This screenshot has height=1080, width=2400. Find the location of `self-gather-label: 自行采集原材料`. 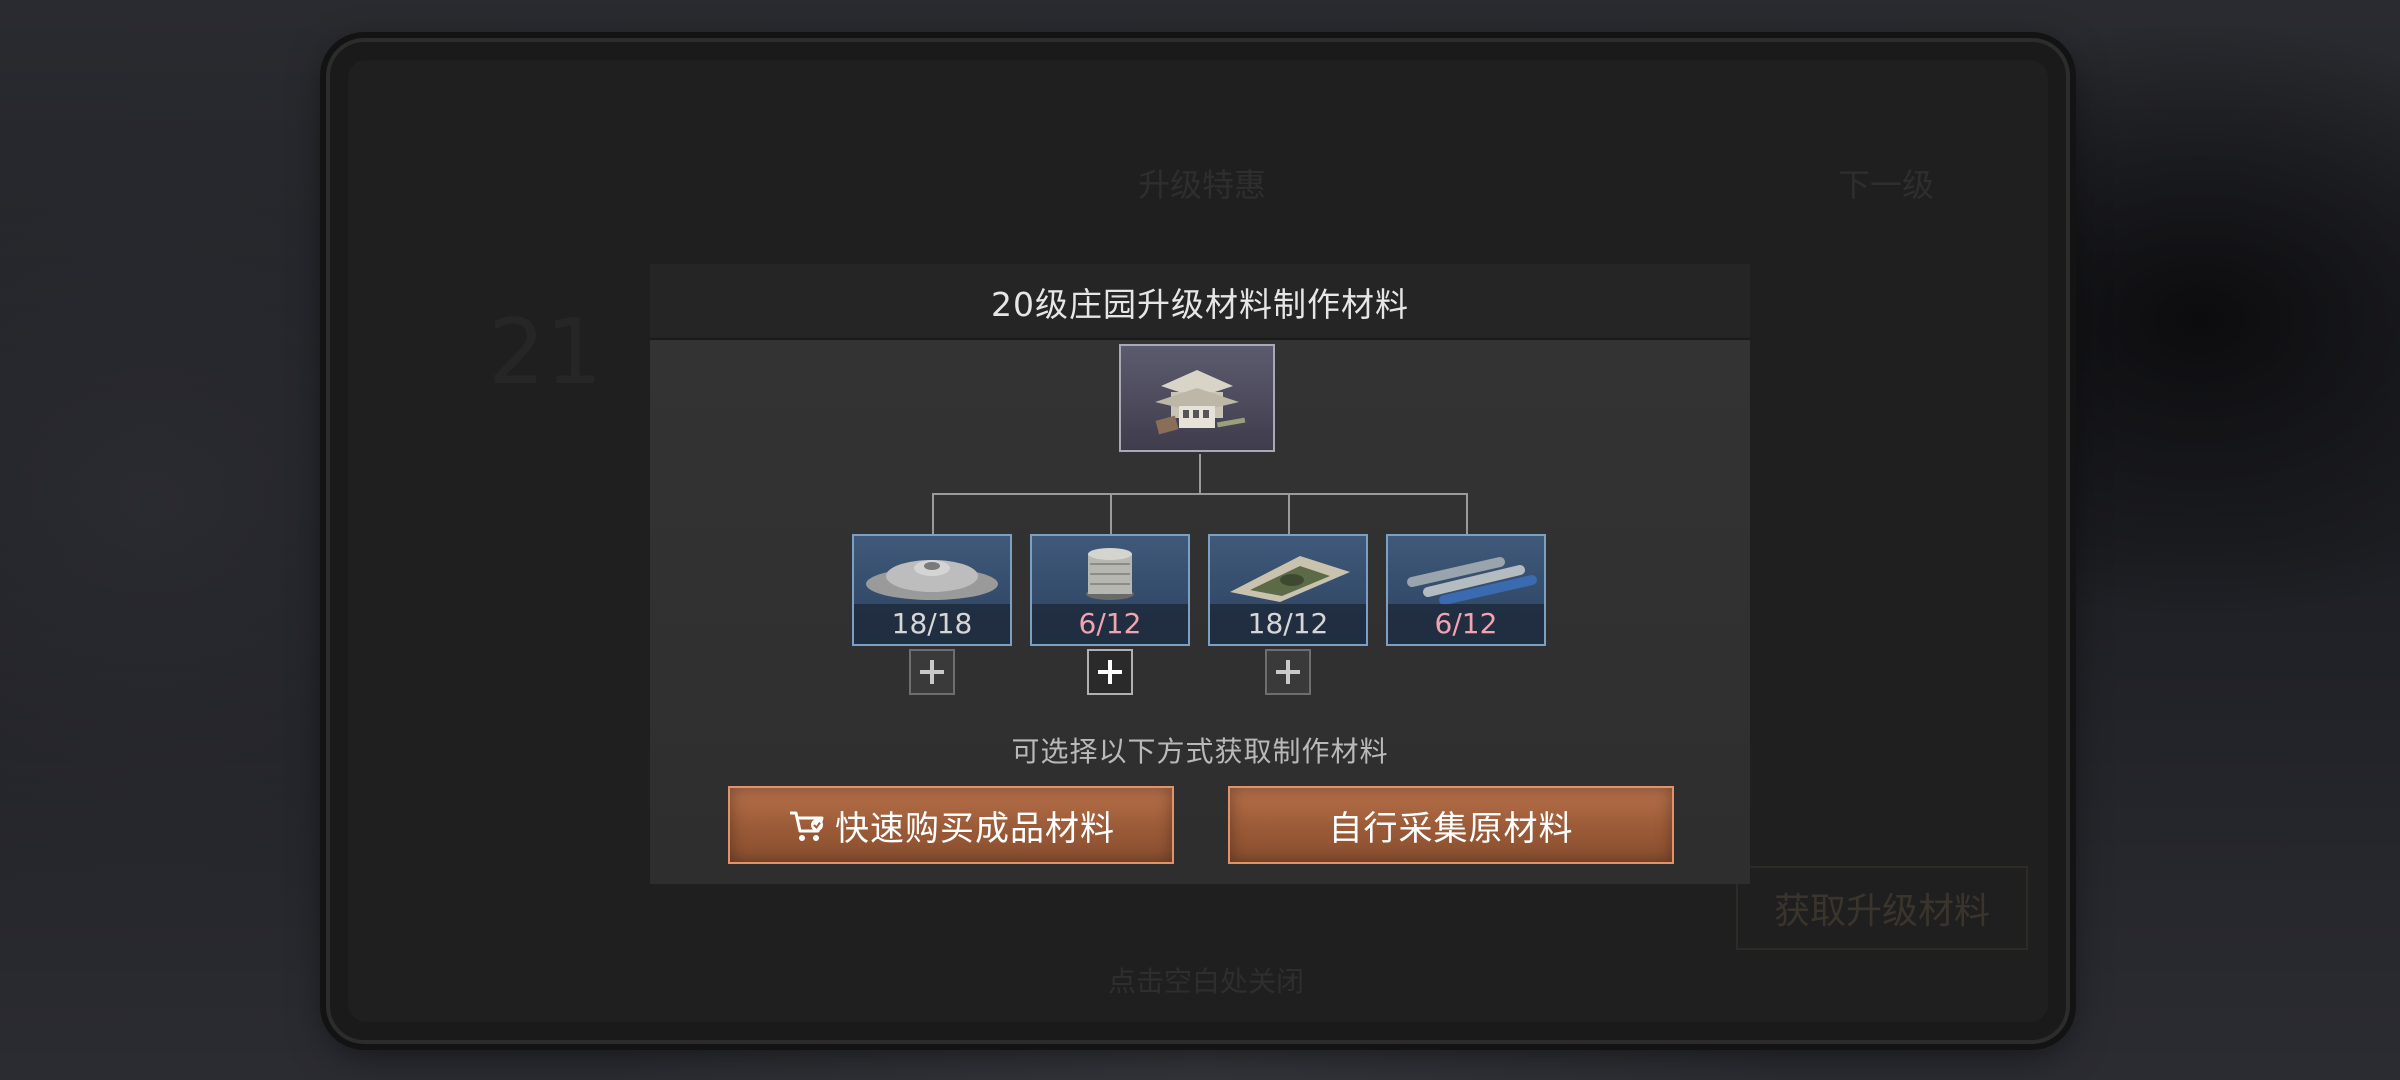

self-gather-label: 自行采集原材料 is located at coordinates (1451, 828).